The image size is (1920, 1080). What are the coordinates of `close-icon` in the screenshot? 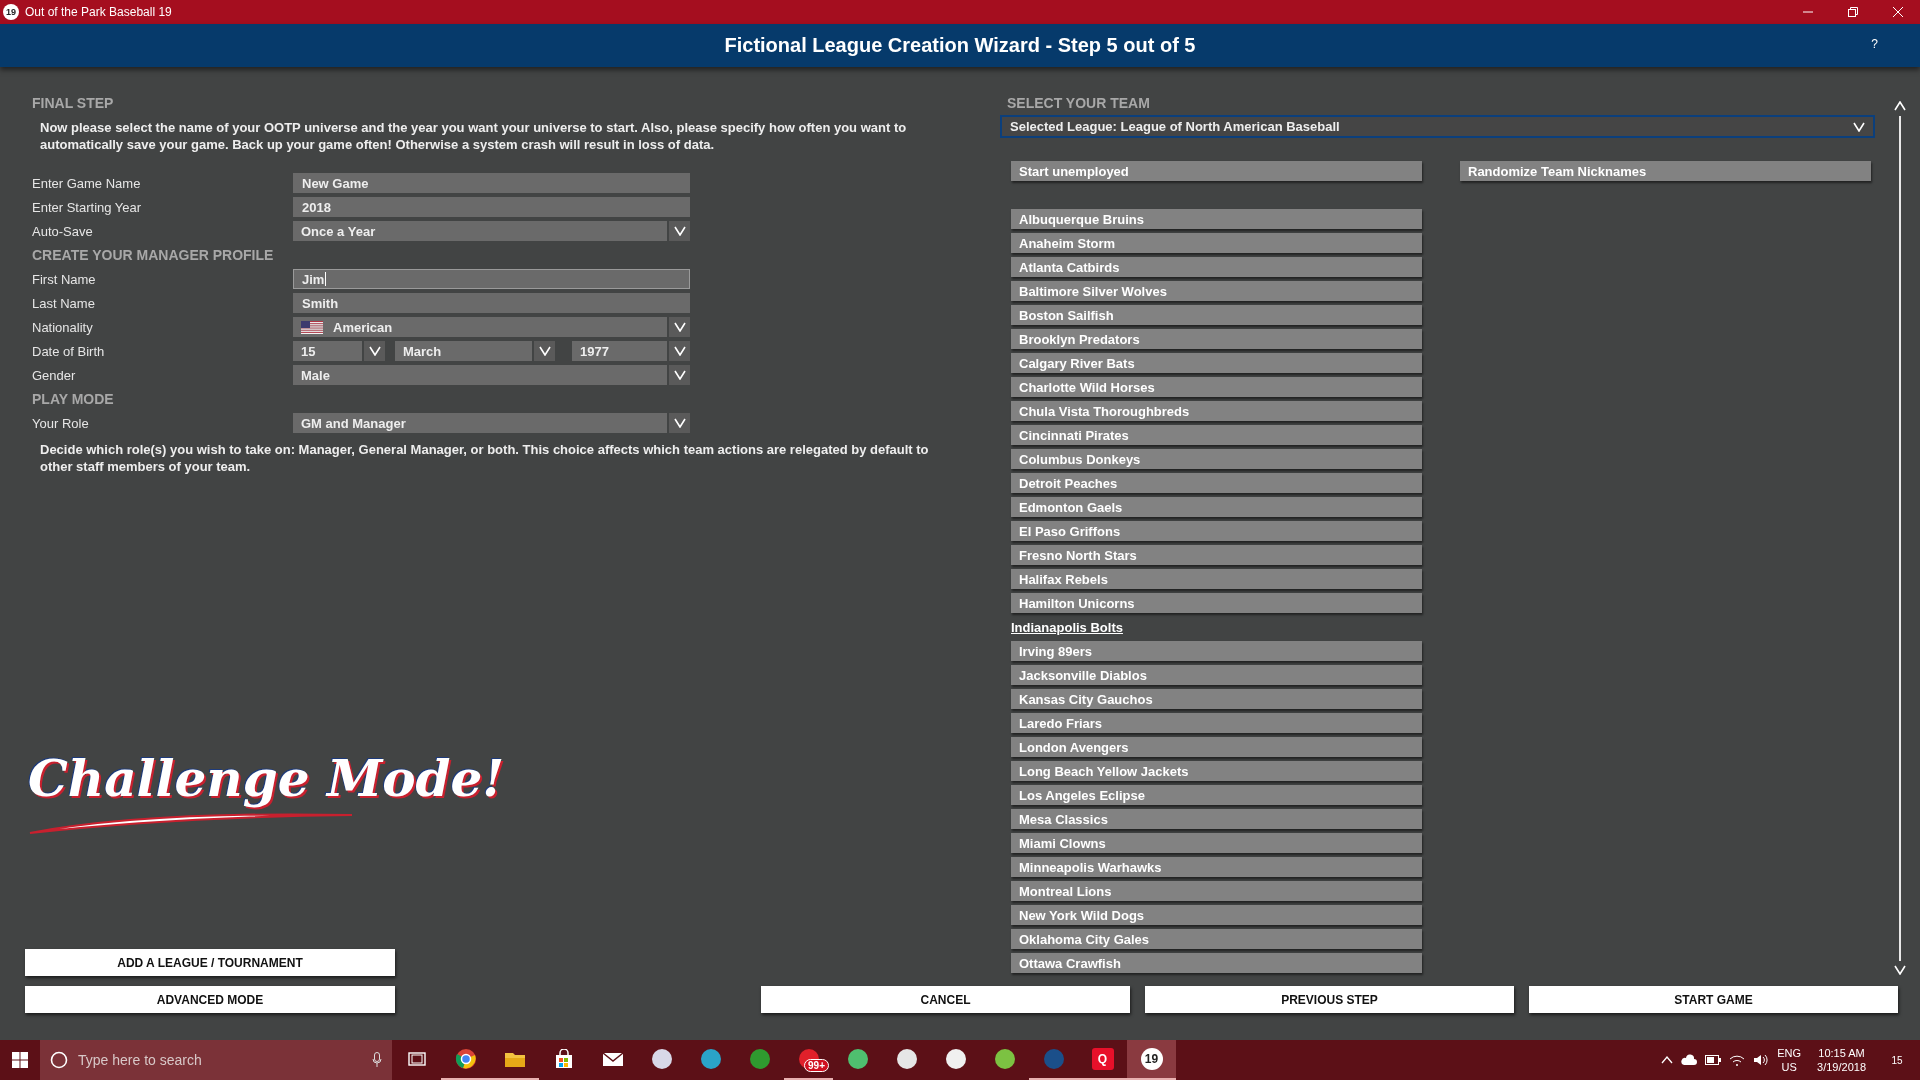 It's located at (1897, 12).